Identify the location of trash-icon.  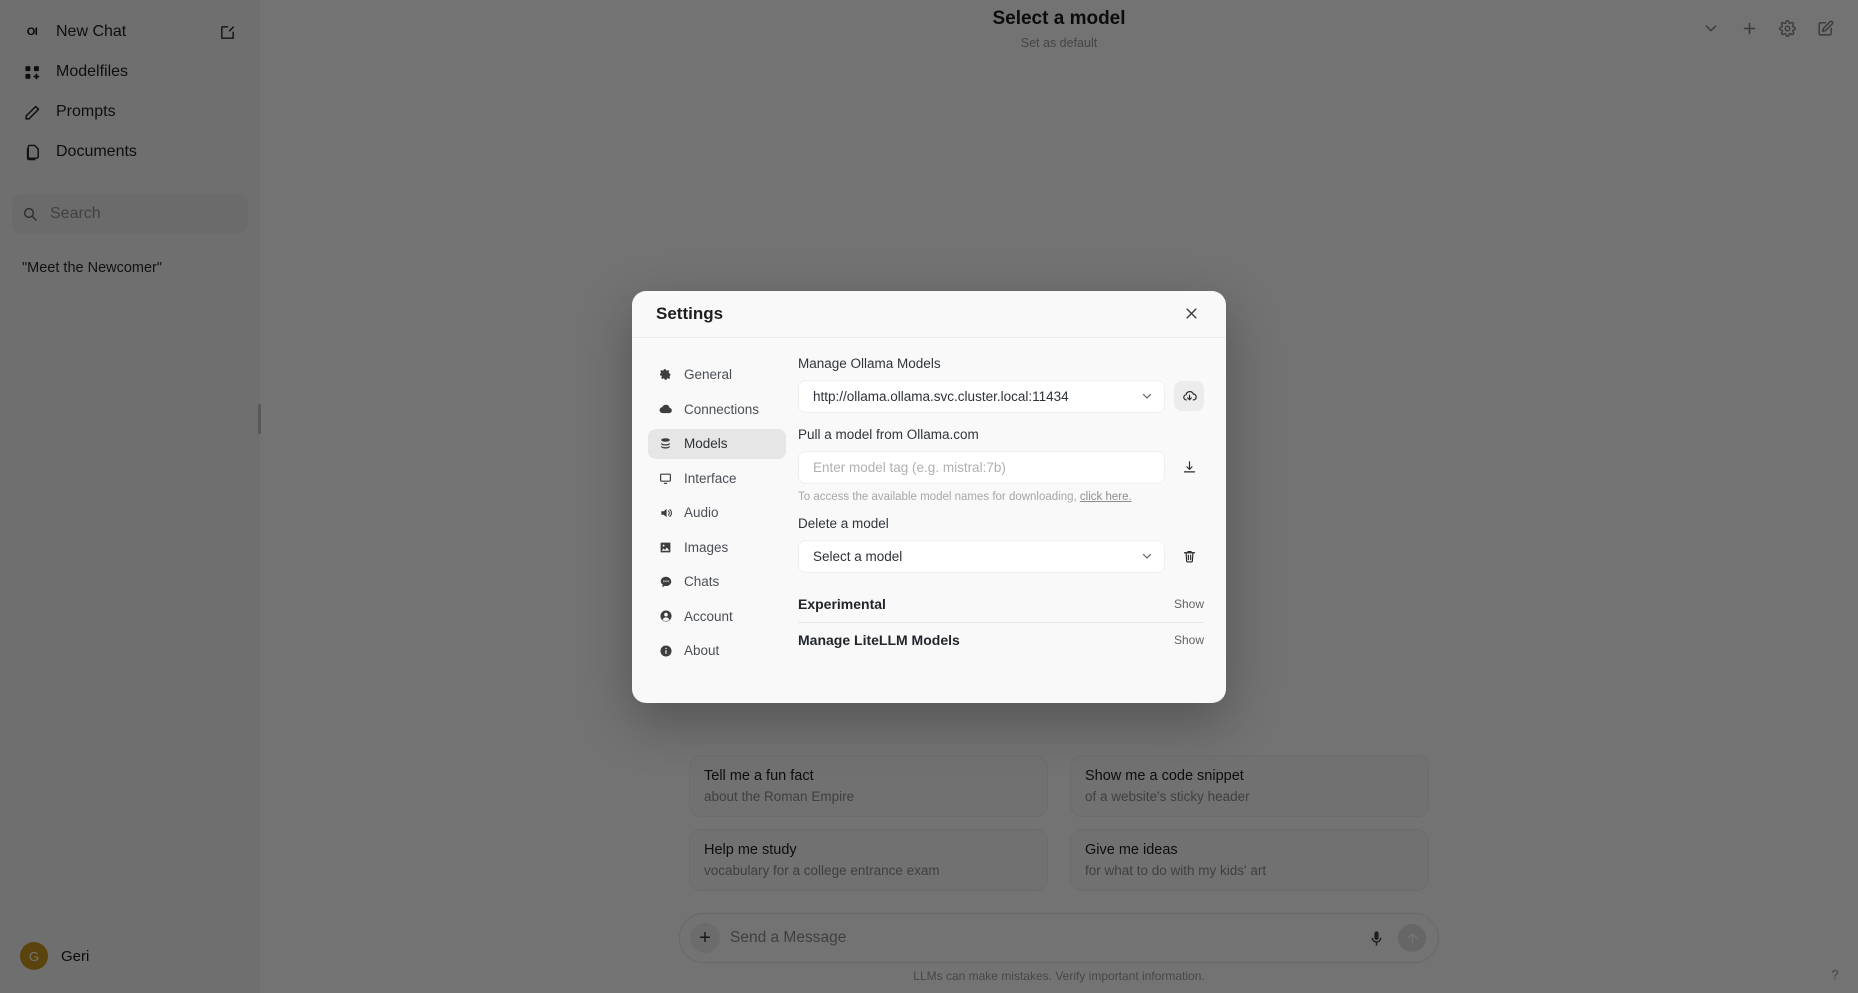
(1189, 556).